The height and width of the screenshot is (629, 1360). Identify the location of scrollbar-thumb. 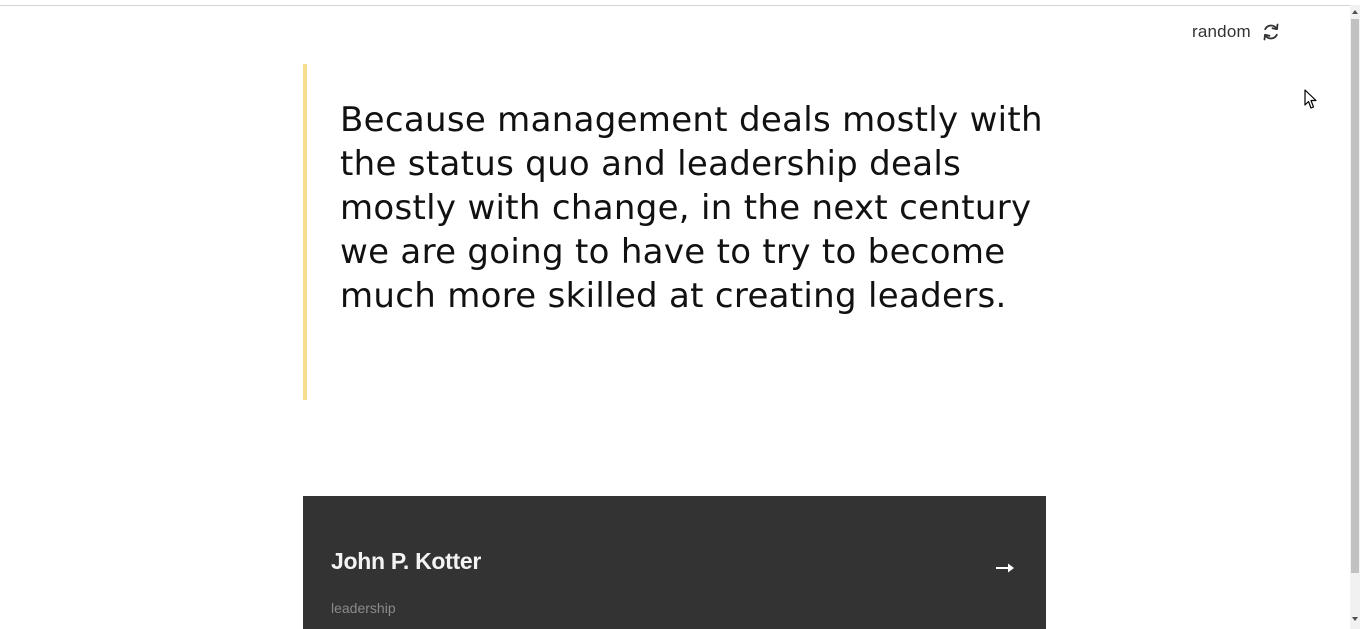
(1355, 296).